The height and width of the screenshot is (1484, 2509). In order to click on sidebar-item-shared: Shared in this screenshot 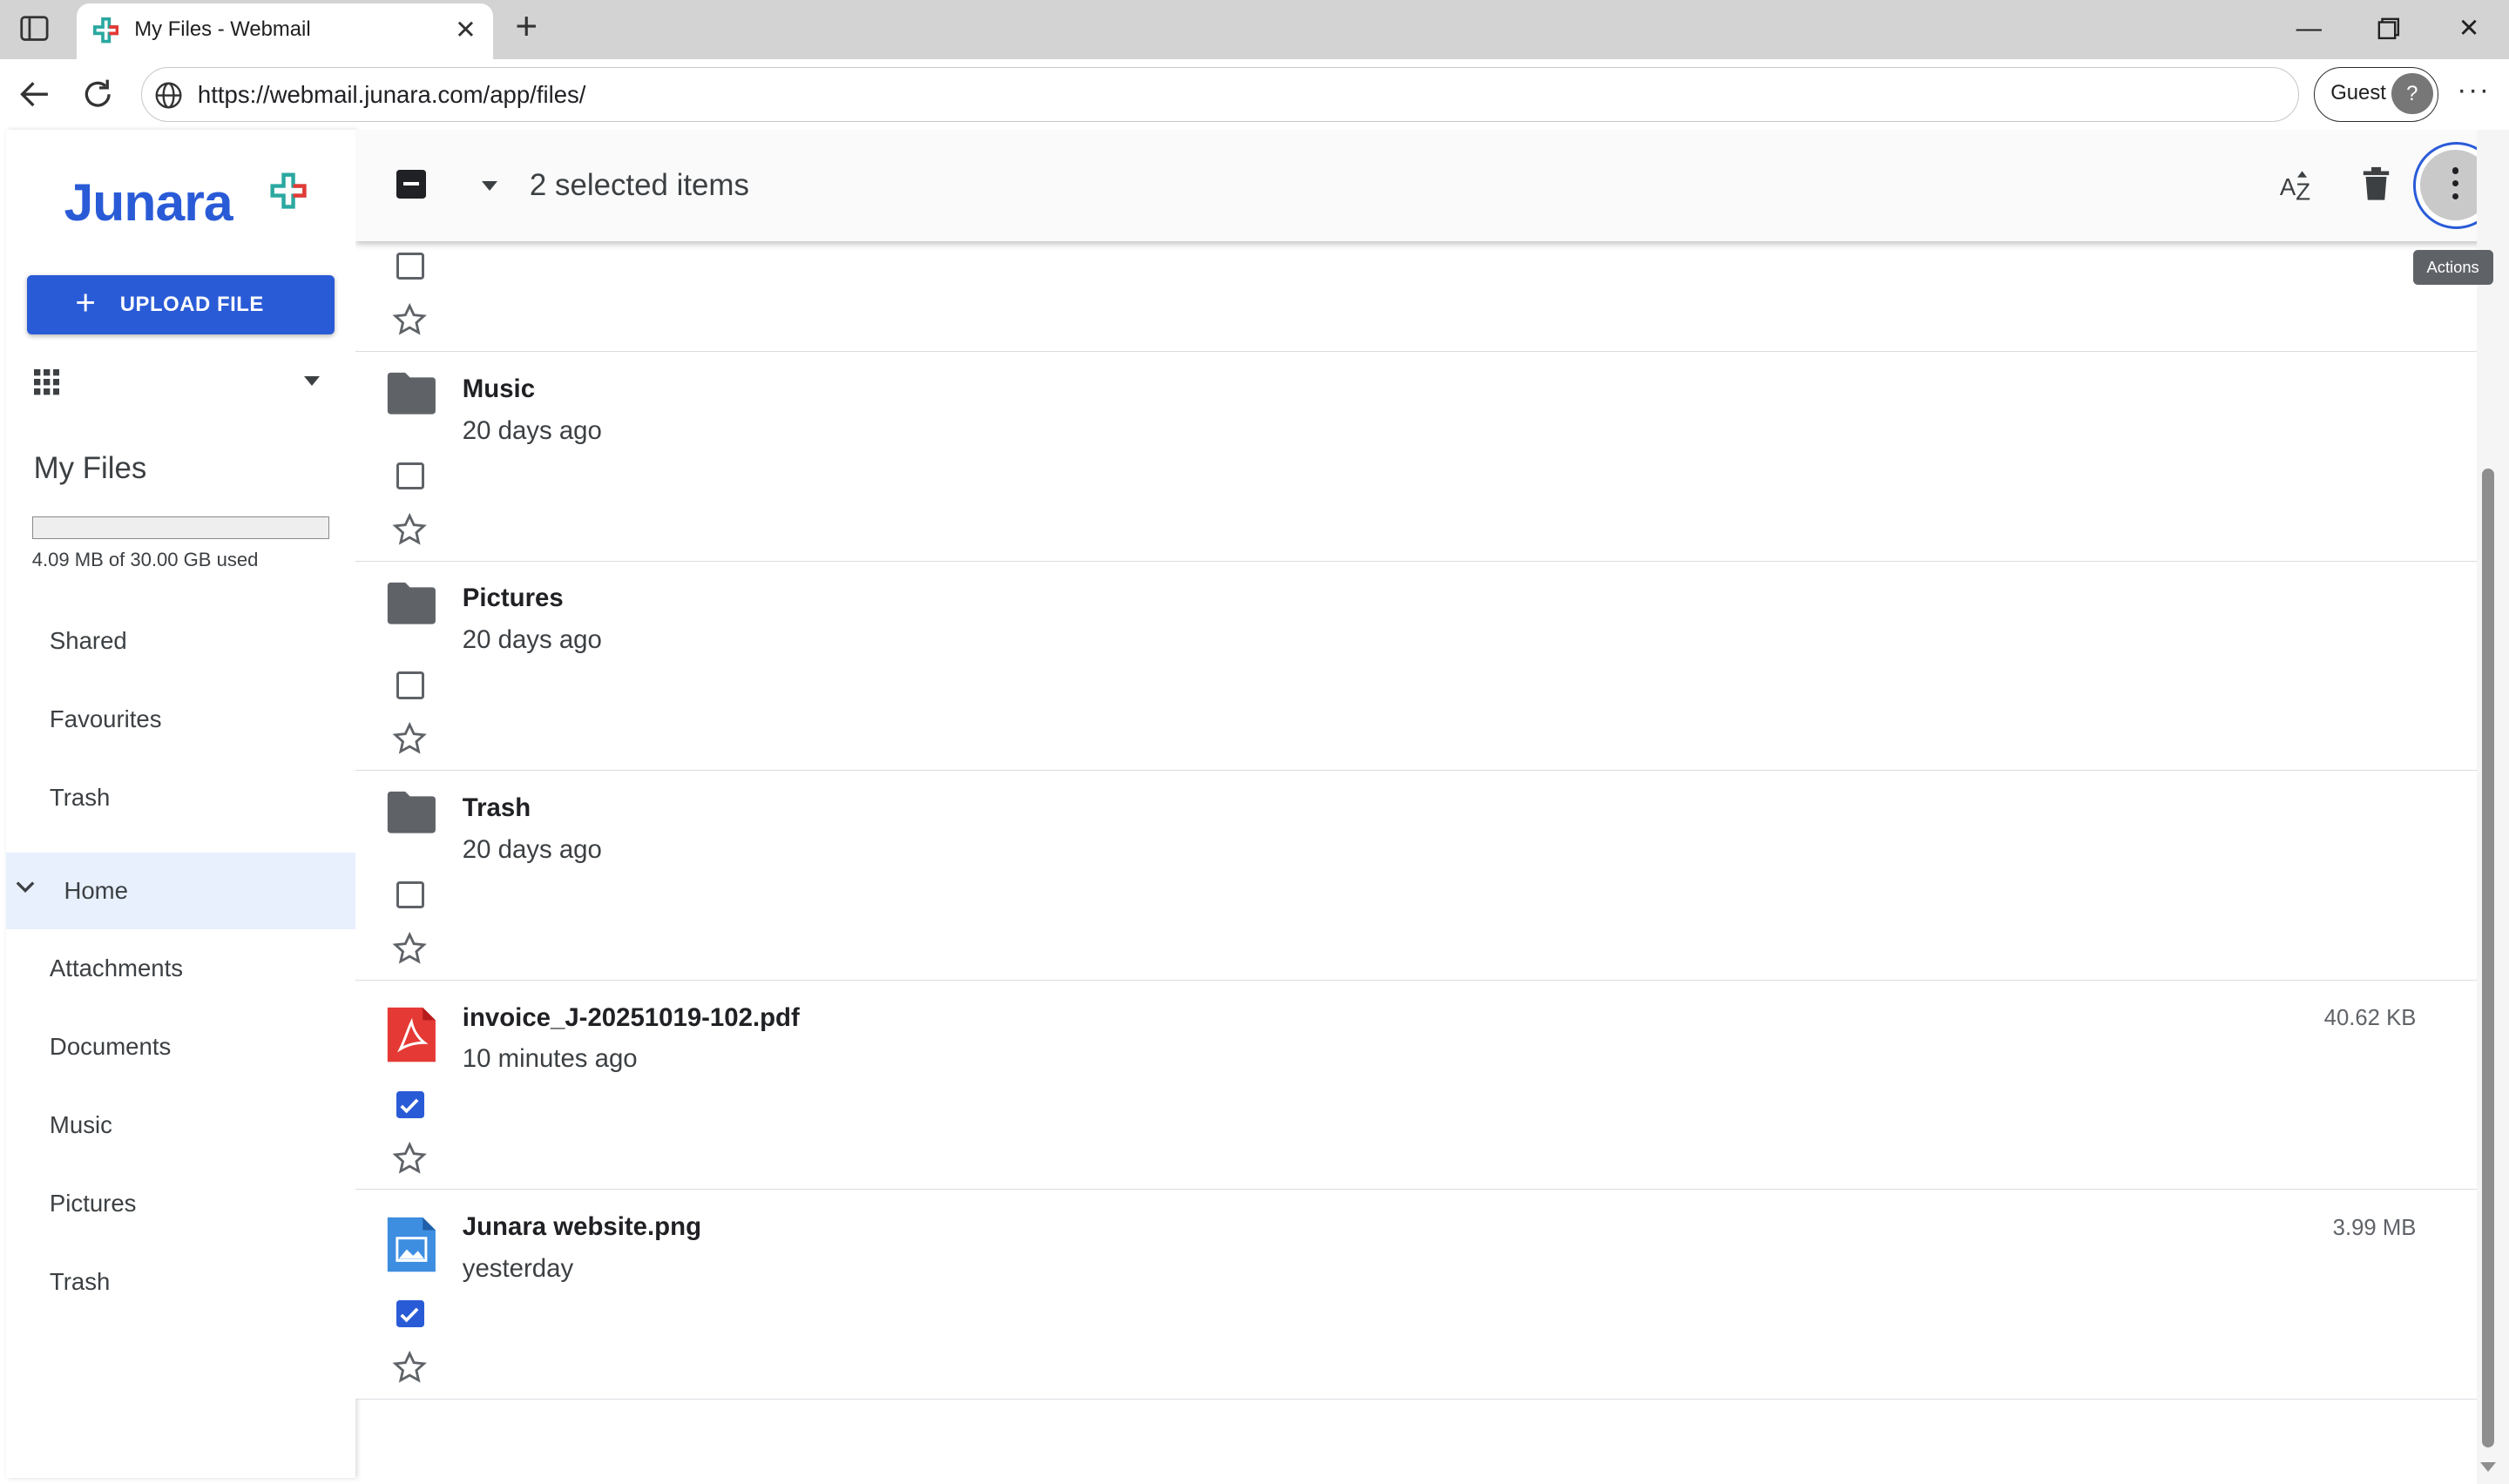, I will do `click(180, 641)`.